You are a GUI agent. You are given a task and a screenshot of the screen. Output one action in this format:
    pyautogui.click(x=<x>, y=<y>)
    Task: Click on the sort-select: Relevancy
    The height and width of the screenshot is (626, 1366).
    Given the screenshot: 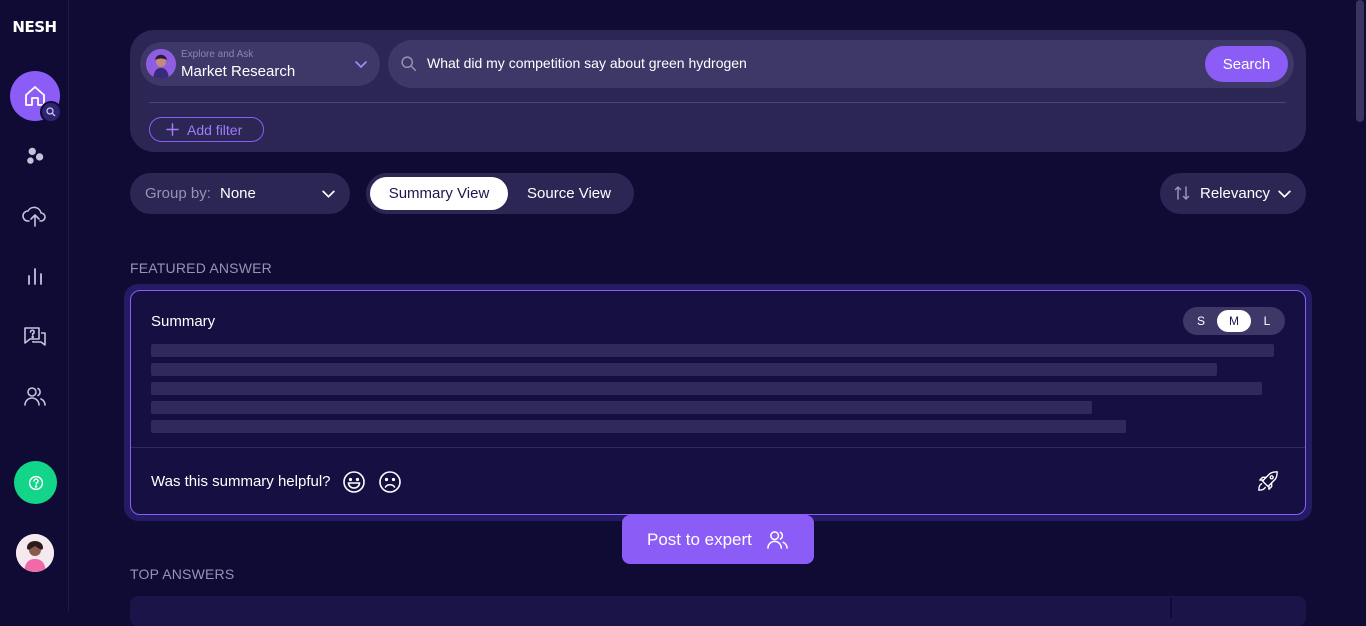 What is the action you would take?
    pyautogui.click(x=1233, y=193)
    